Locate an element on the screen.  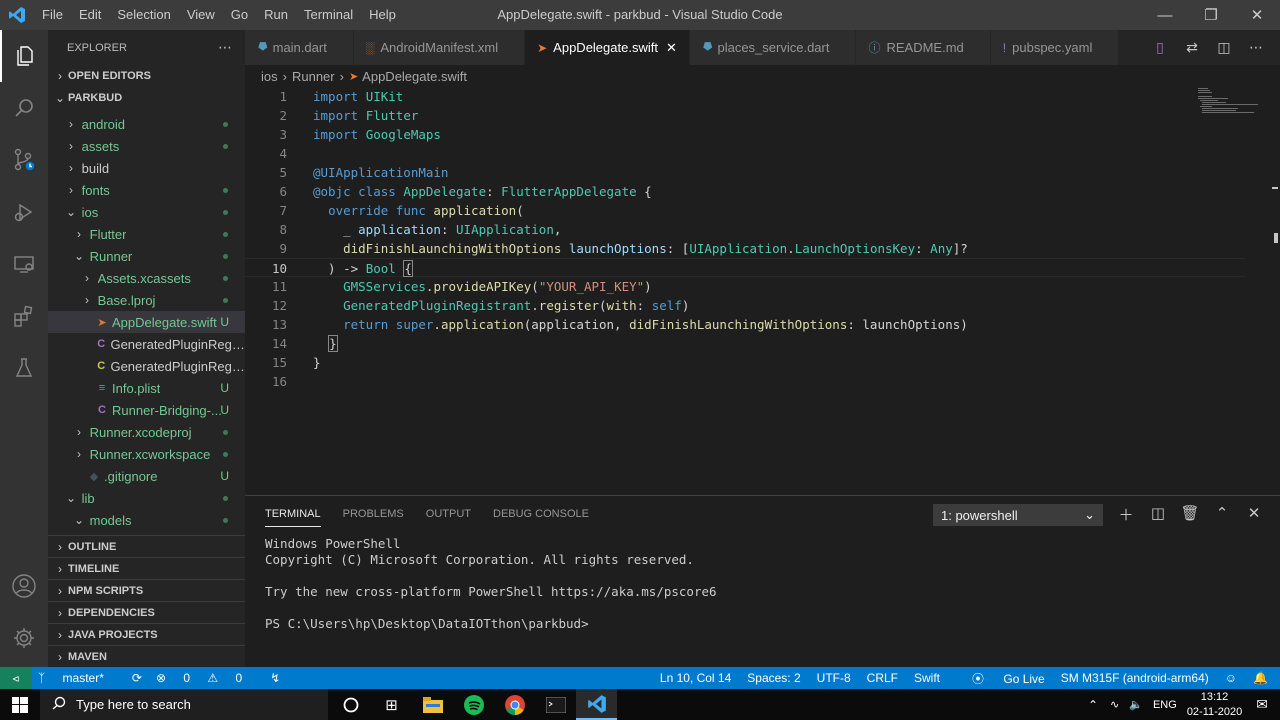
minimize-icon: — is located at coordinates (1165, 15).